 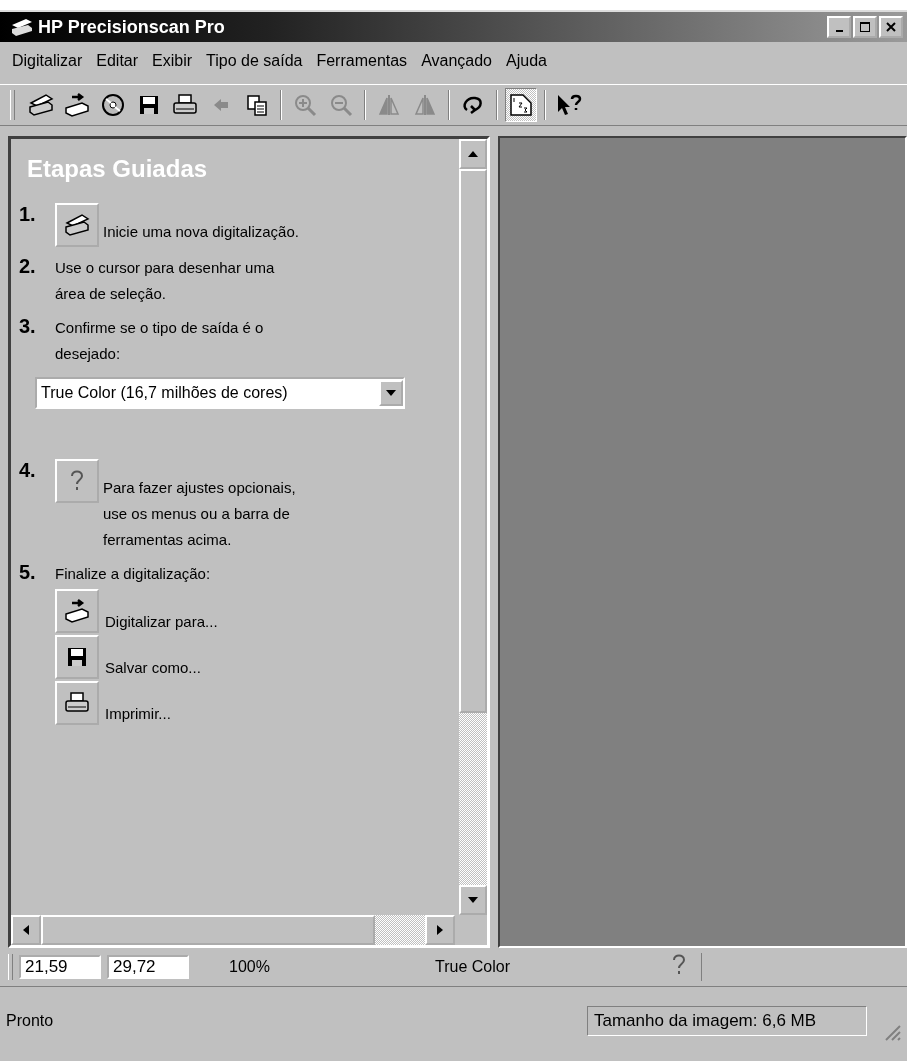 I want to click on scroll-right-button, so click(x=440, y=930).